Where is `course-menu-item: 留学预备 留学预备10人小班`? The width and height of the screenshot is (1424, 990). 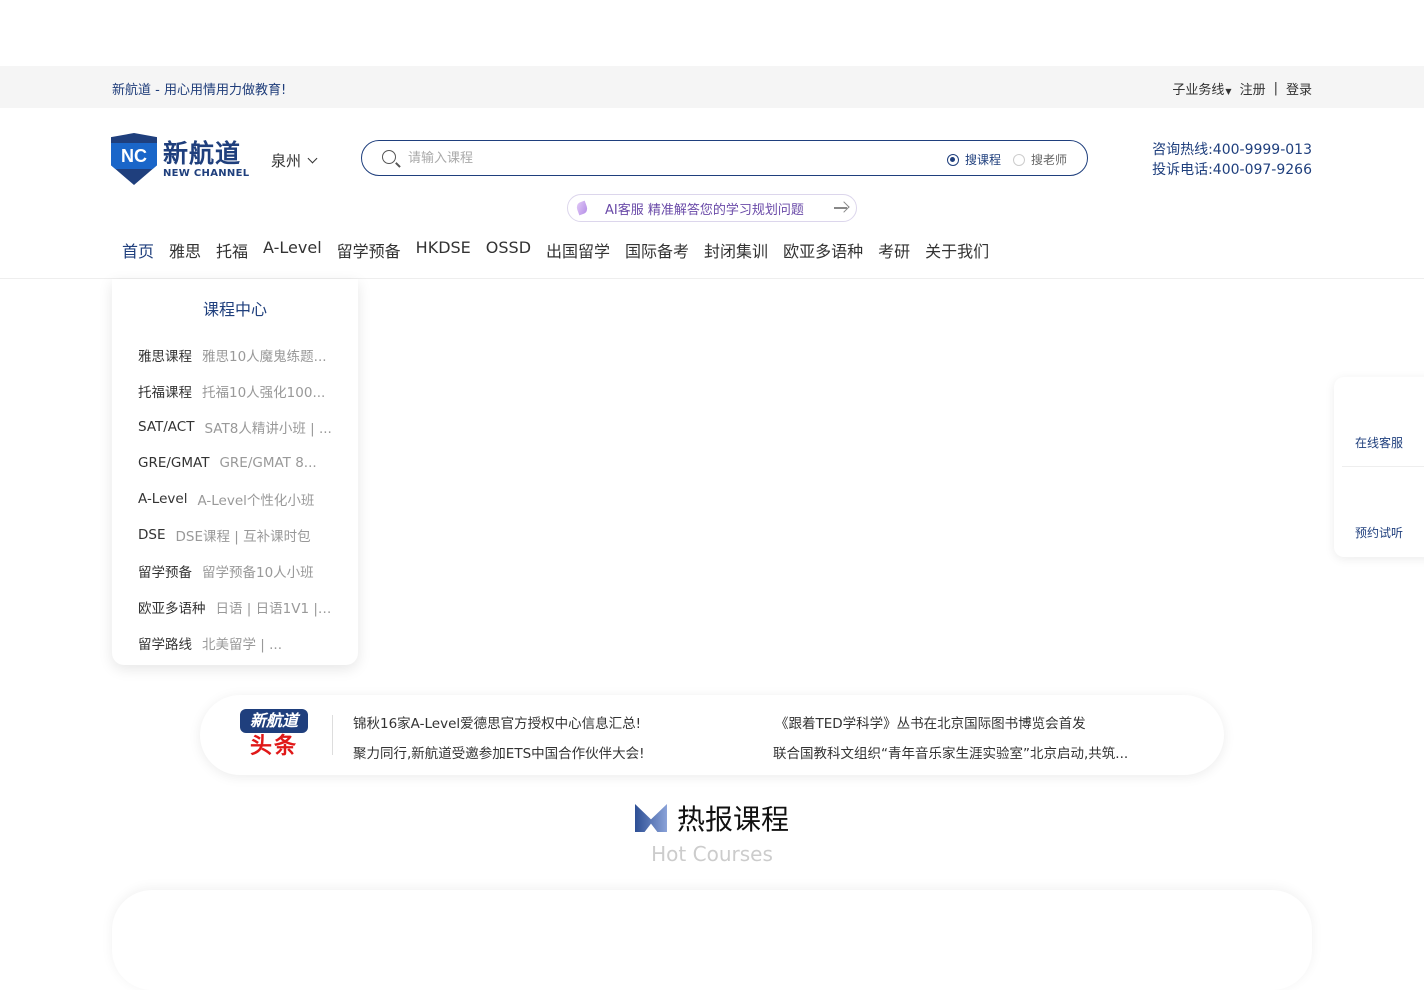 course-menu-item: 留学预备 留学预备10人小班 is located at coordinates (223, 571).